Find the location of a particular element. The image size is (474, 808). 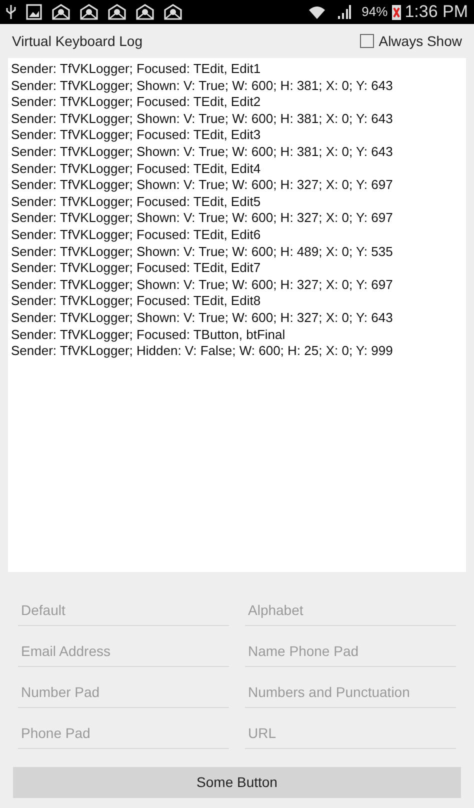

text-field: Alphabet is located at coordinates (350, 605).